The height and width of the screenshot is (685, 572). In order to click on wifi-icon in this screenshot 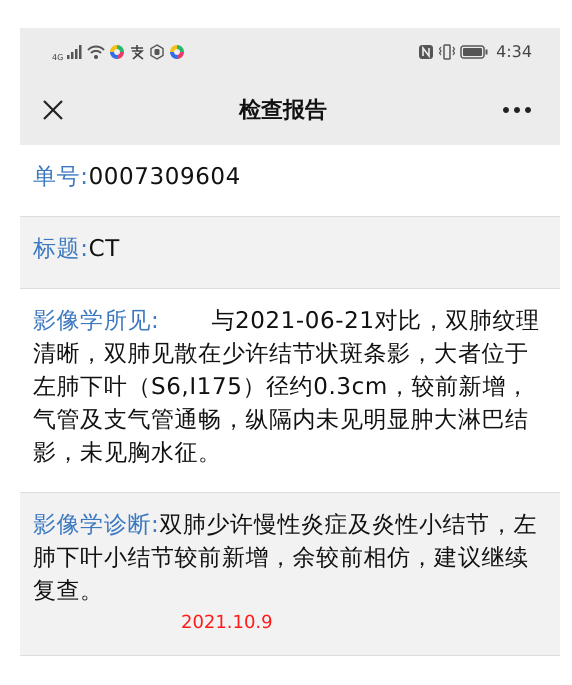, I will do `click(96, 51)`.